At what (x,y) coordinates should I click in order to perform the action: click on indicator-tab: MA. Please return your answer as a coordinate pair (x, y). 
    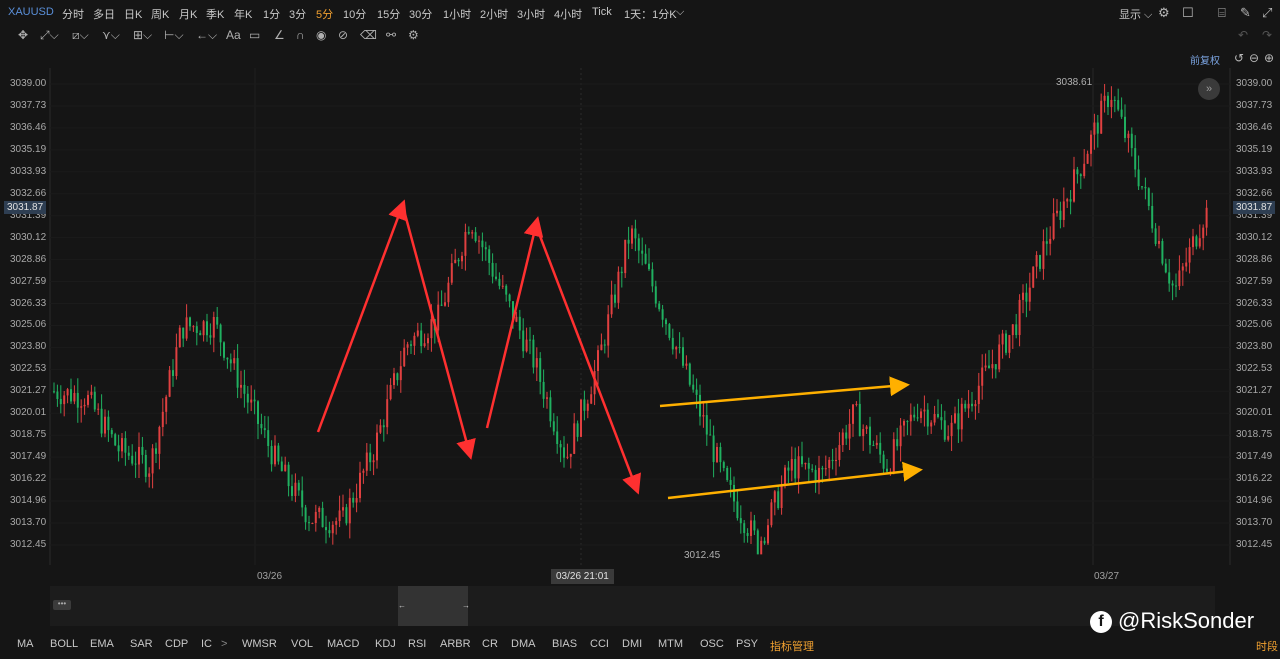
    Looking at the image, I should click on (25, 644).